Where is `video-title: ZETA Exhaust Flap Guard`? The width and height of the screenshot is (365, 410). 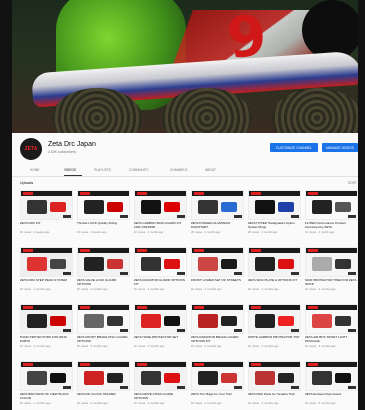
video-title: ZETA Exhaust Flap Guard is located at coordinates (331, 394).